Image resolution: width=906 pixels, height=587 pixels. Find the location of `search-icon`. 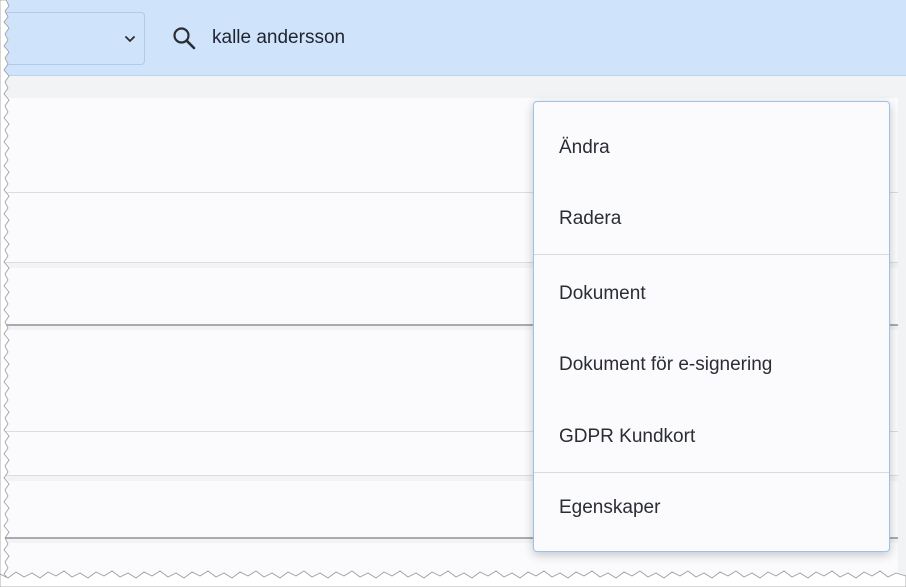

search-icon is located at coordinates (184, 38).